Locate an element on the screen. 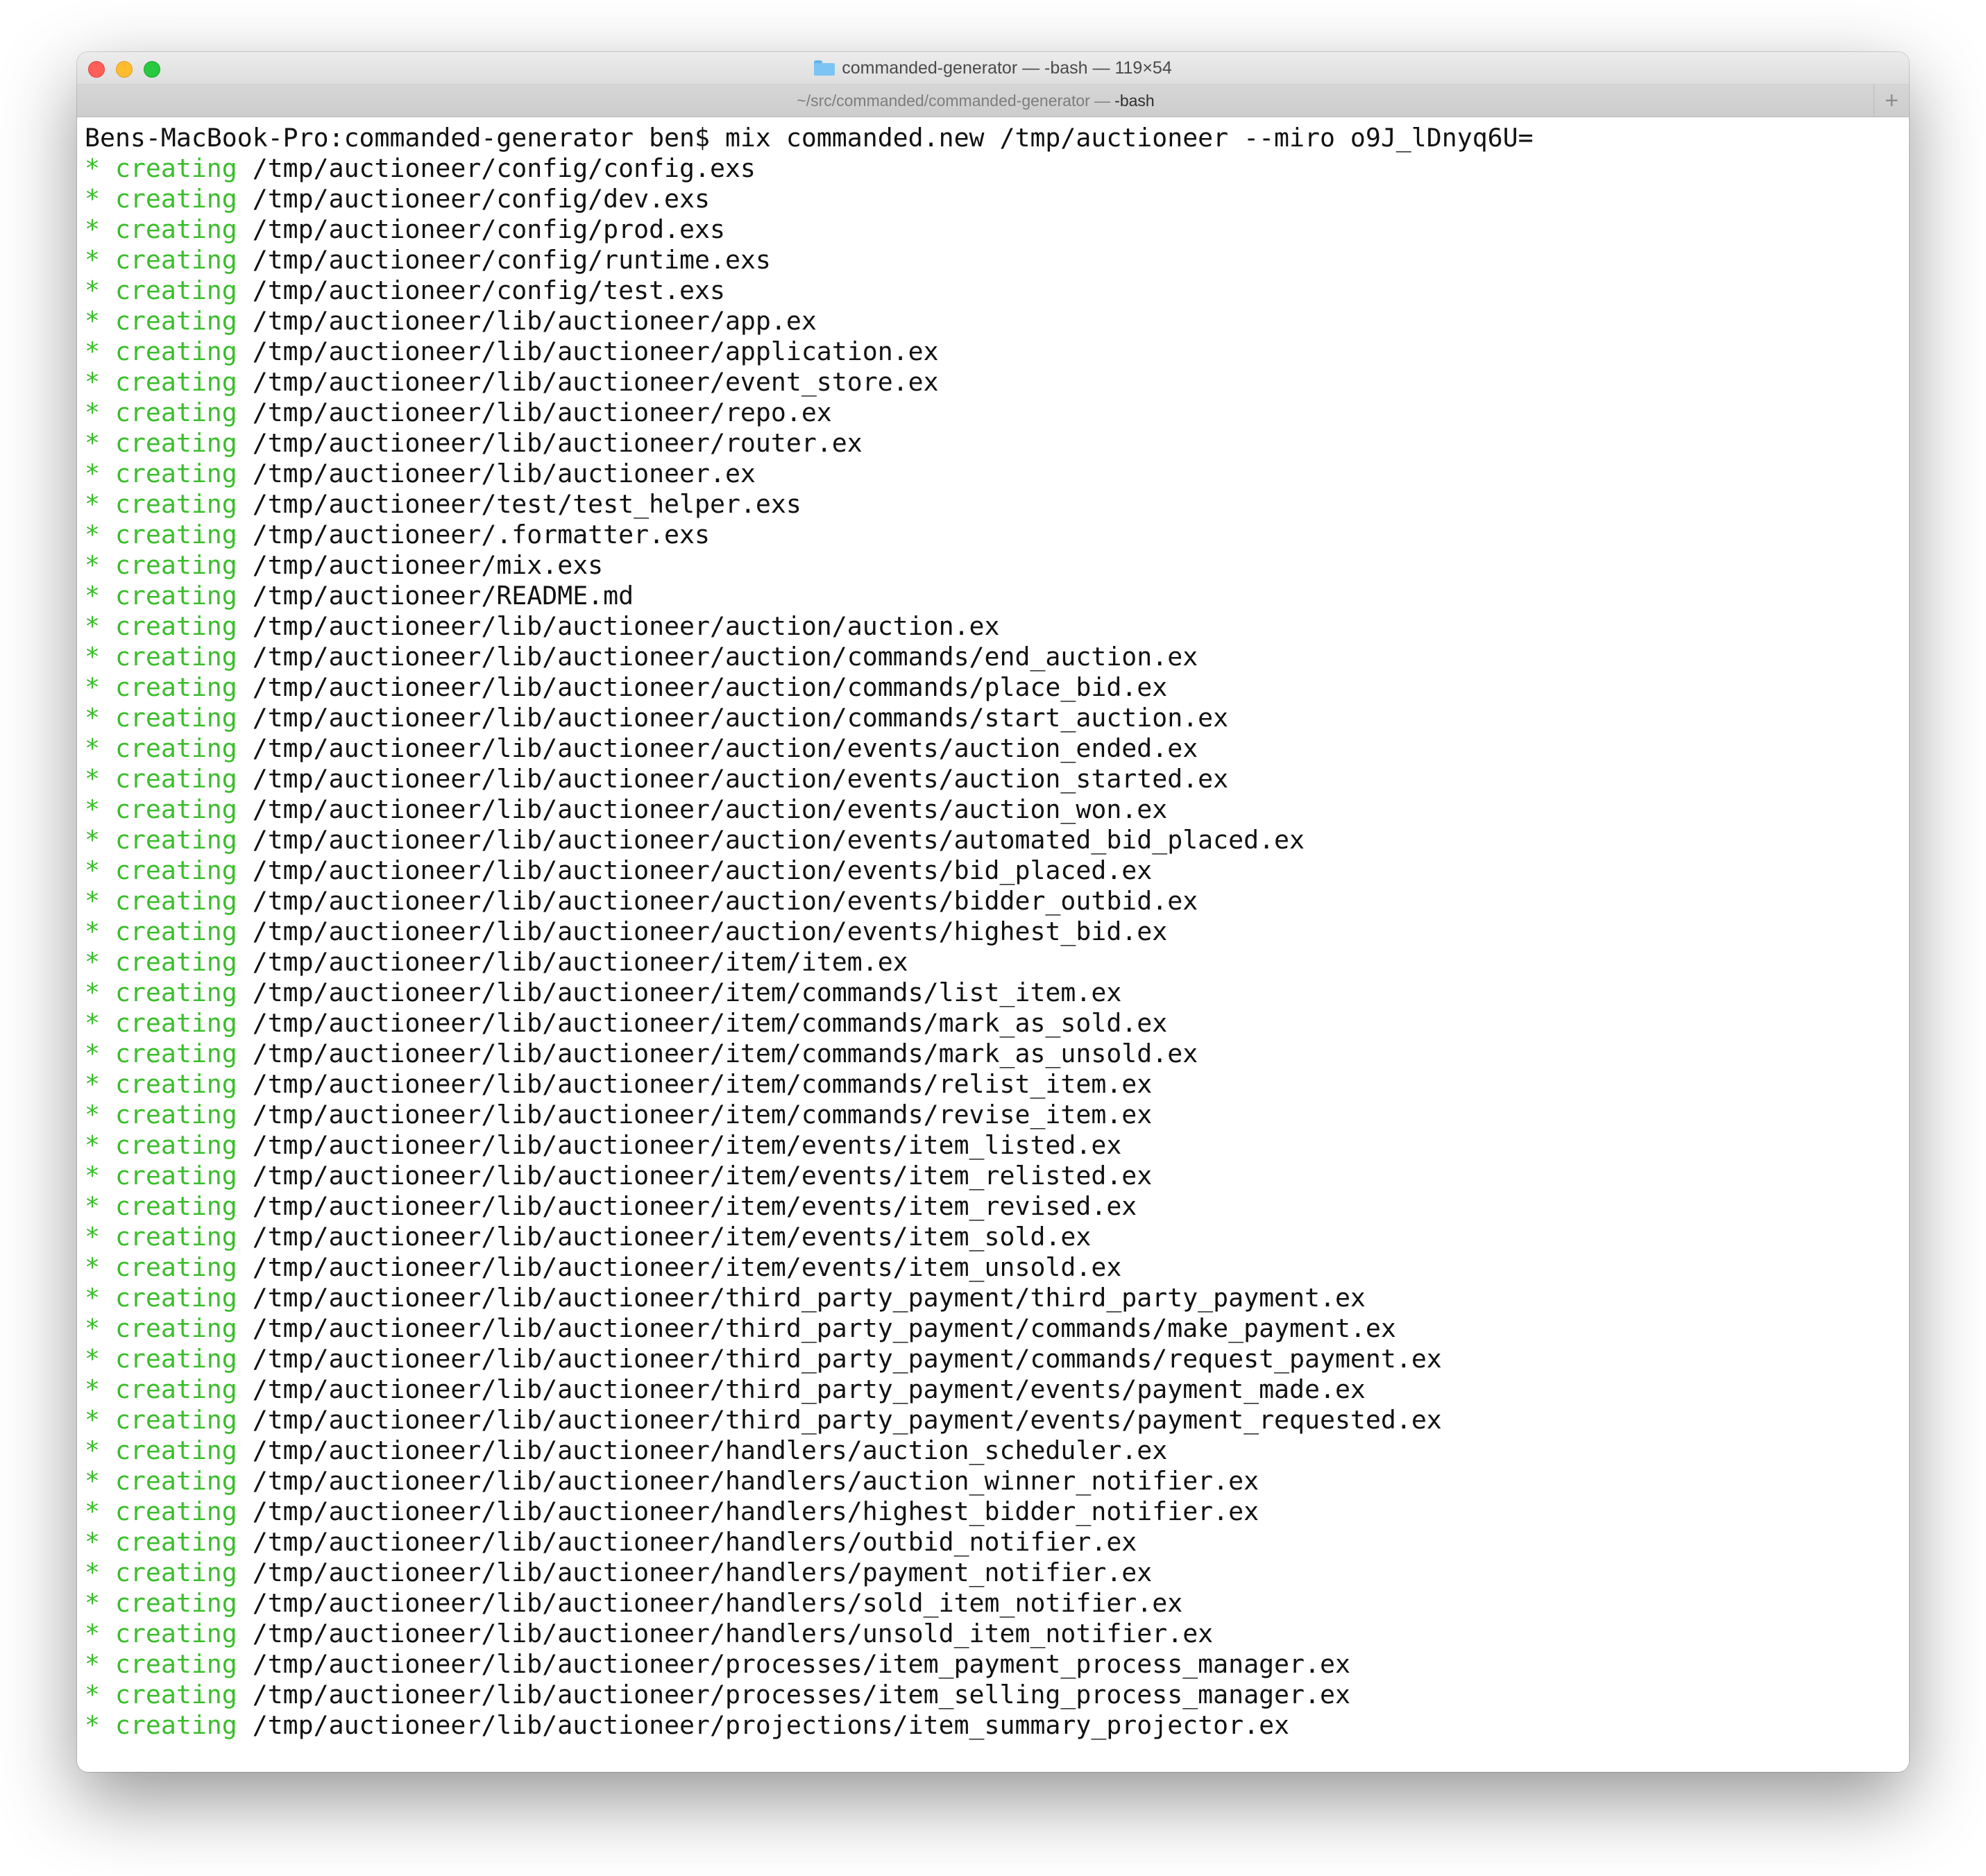 The width and height of the screenshot is (1986, 1876). file-path: /tmp/auctioneer/mix.exs is located at coordinates (428, 565).